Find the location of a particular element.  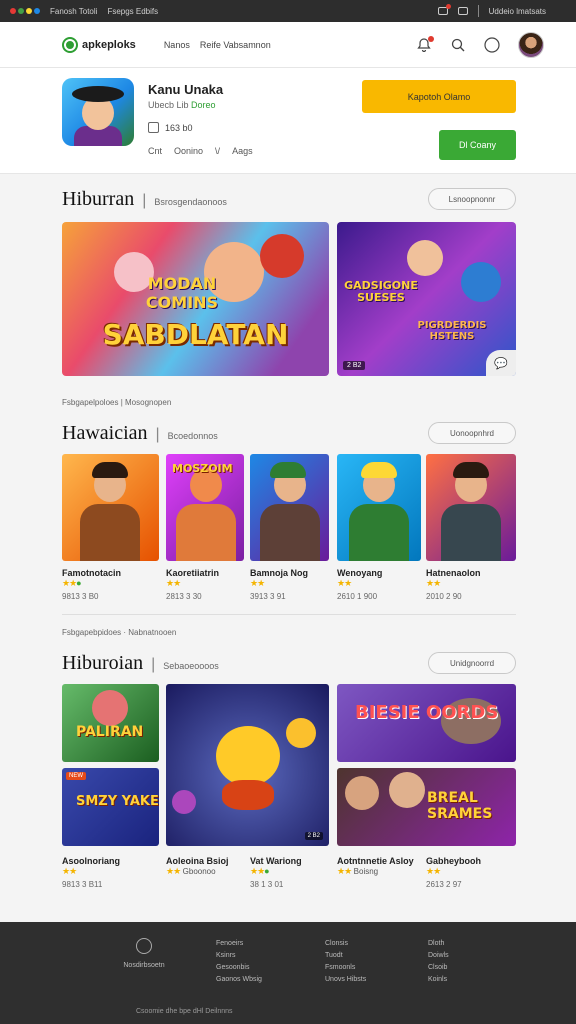

game-info: Bamnoja Nog ★★ 3913 3 91 is located at coordinates (279, 584).